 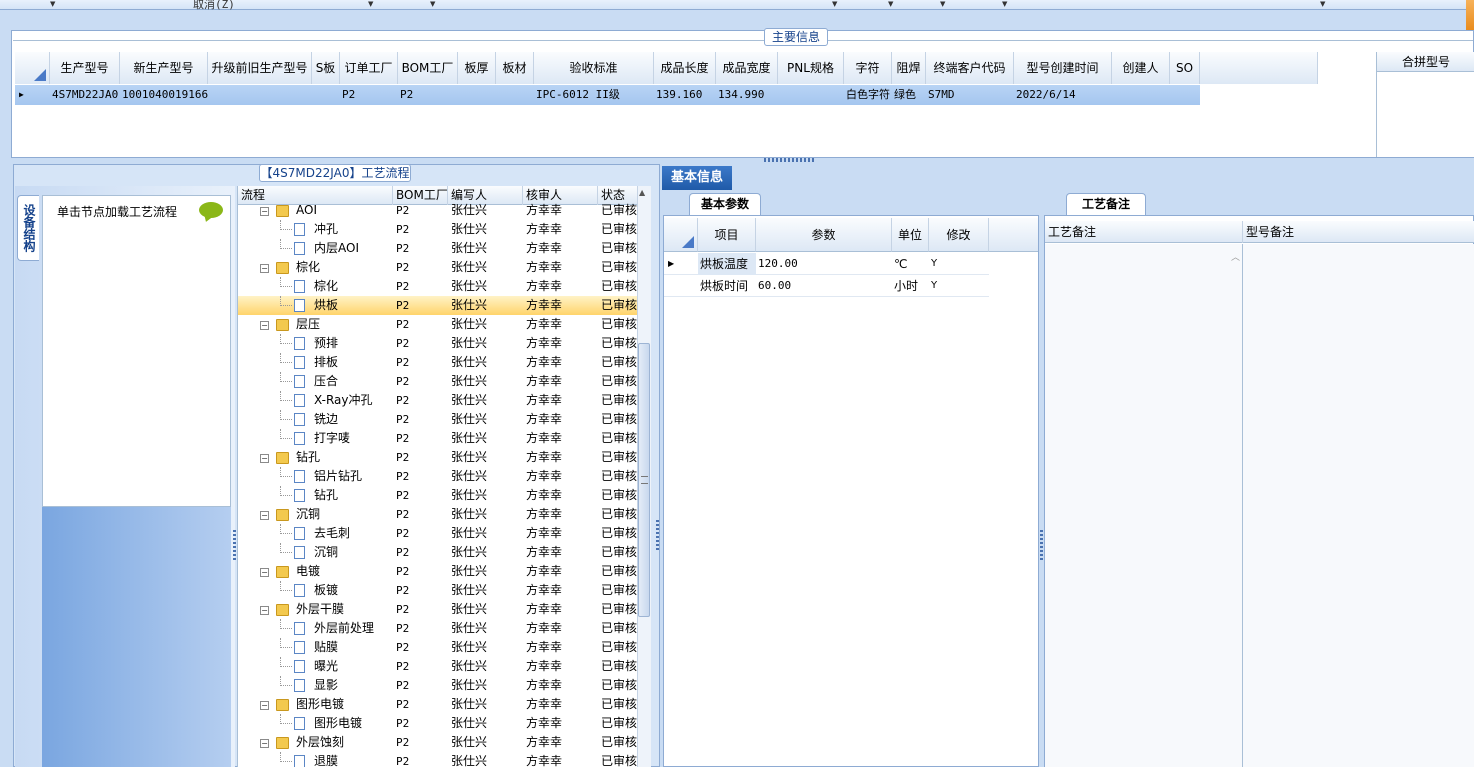 What do you see at coordinates (437, 248) in the screenshot?
I see `tree-row: 内层AOI P2 张仕兴 方幸幸 已审核` at bounding box center [437, 248].